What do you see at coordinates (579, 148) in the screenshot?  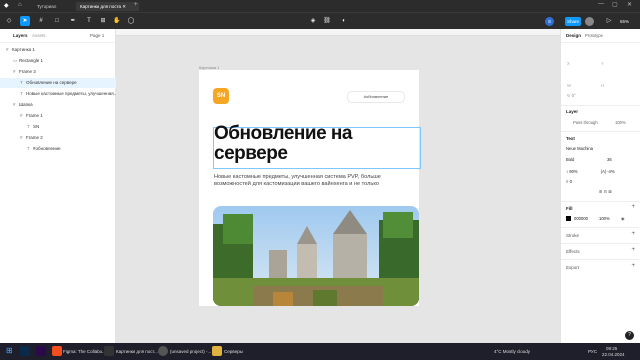 I see `font-family-select: Neue Machina` at bounding box center [579, 148].